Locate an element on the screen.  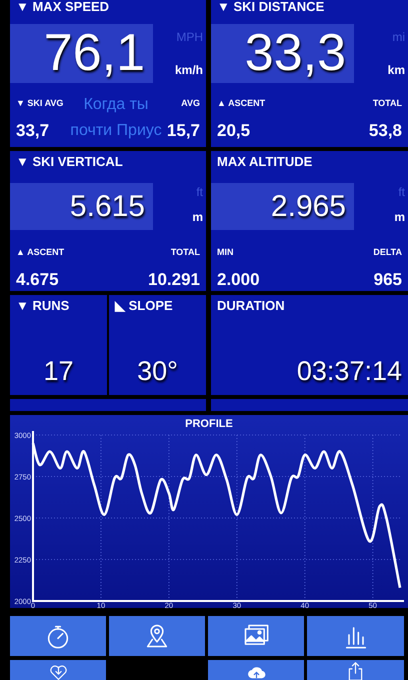
stat-value: 965 is located at coordinates (387, 280).